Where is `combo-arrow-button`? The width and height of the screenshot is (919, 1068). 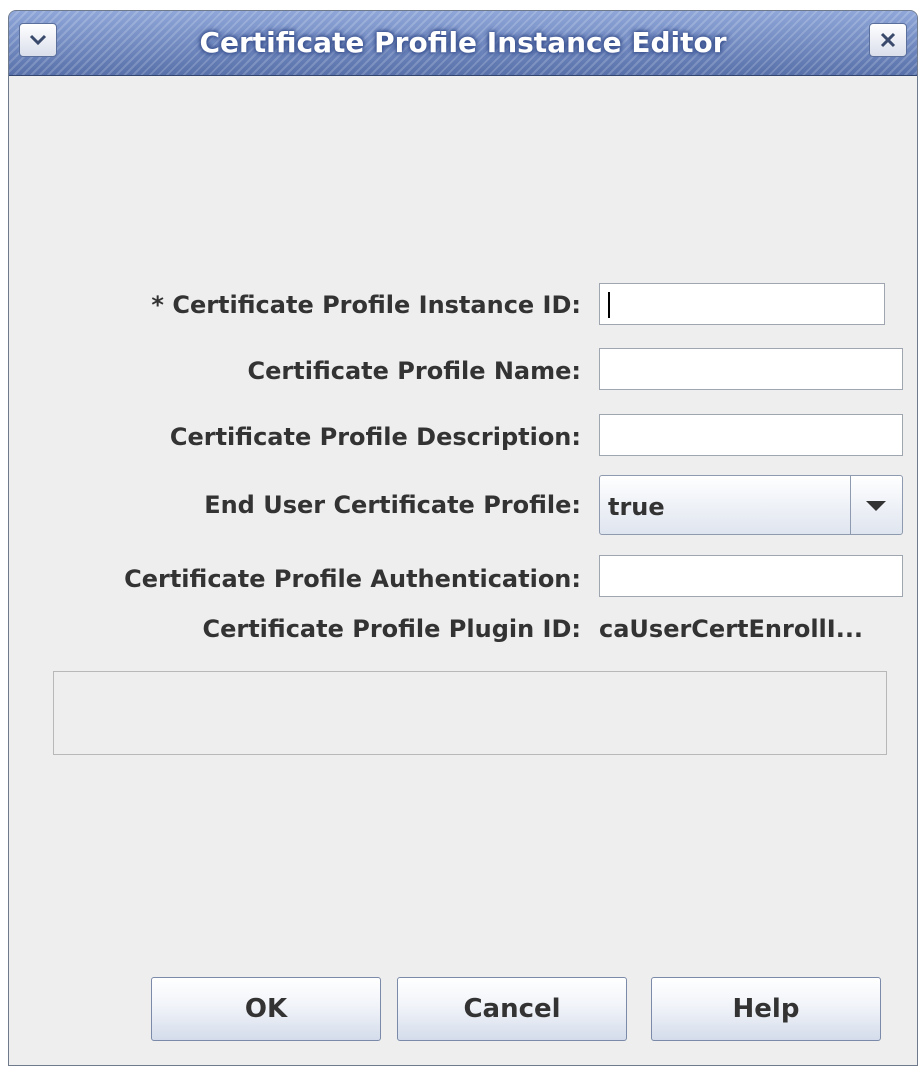
combo-arrow-button is located at coordinates (876, 505).